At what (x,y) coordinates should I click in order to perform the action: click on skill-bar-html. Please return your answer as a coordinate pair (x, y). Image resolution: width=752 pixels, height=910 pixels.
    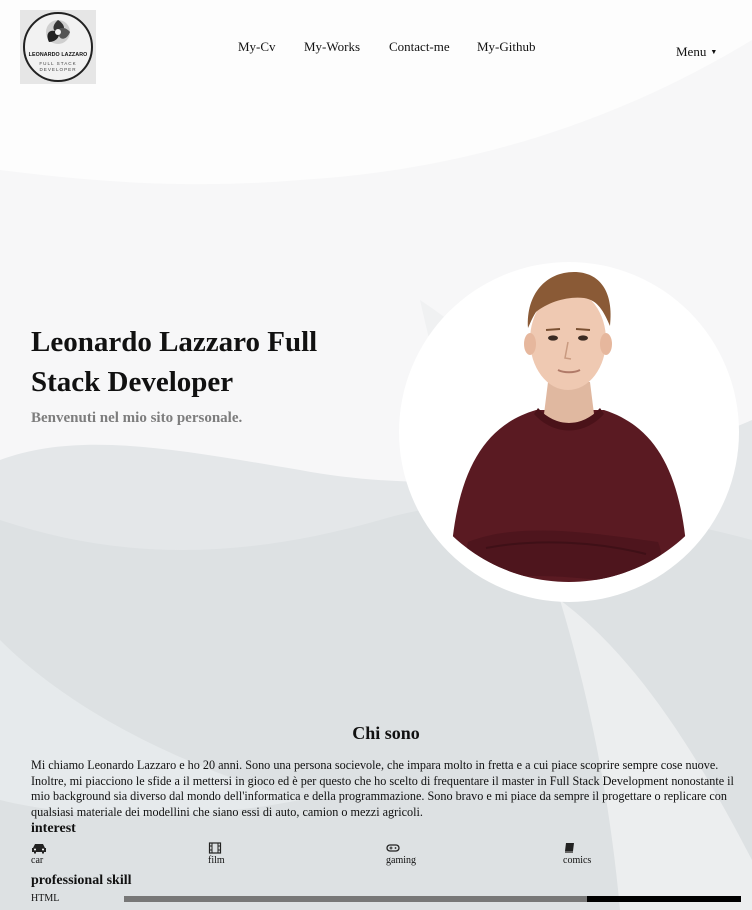
    Looking at the image, I should click on (432, 899).